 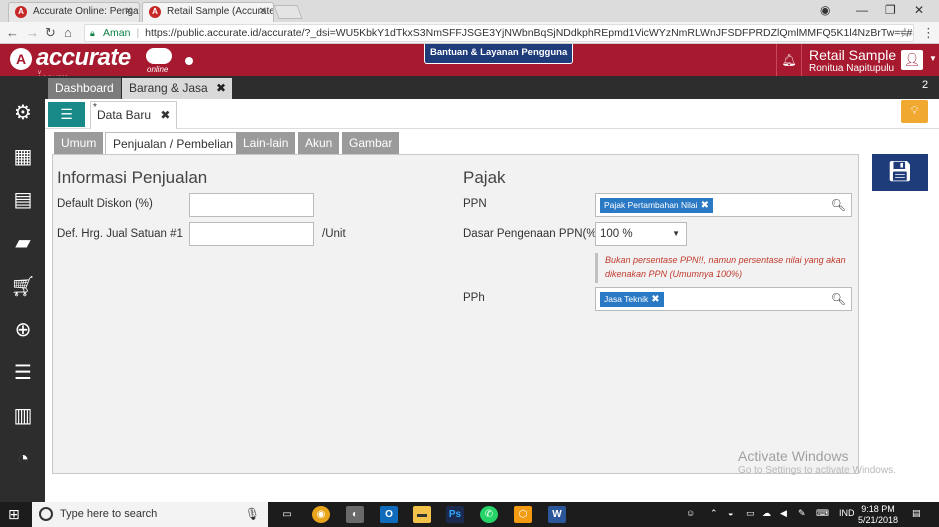 I want to click on people-icon: ☺, so click(x=690, y=513).